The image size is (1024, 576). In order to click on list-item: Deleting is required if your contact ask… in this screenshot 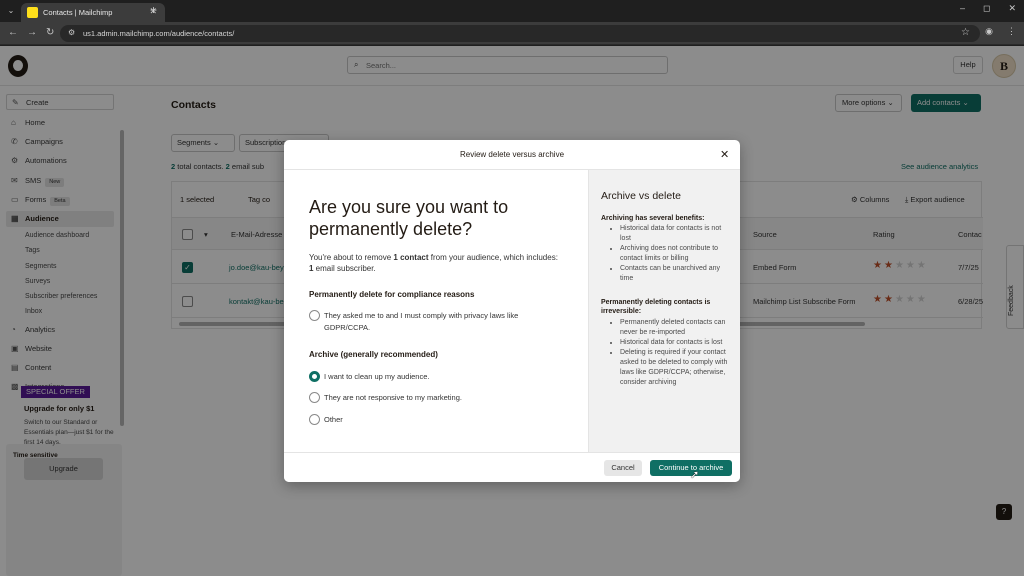, I will do `click(676, 368)`.